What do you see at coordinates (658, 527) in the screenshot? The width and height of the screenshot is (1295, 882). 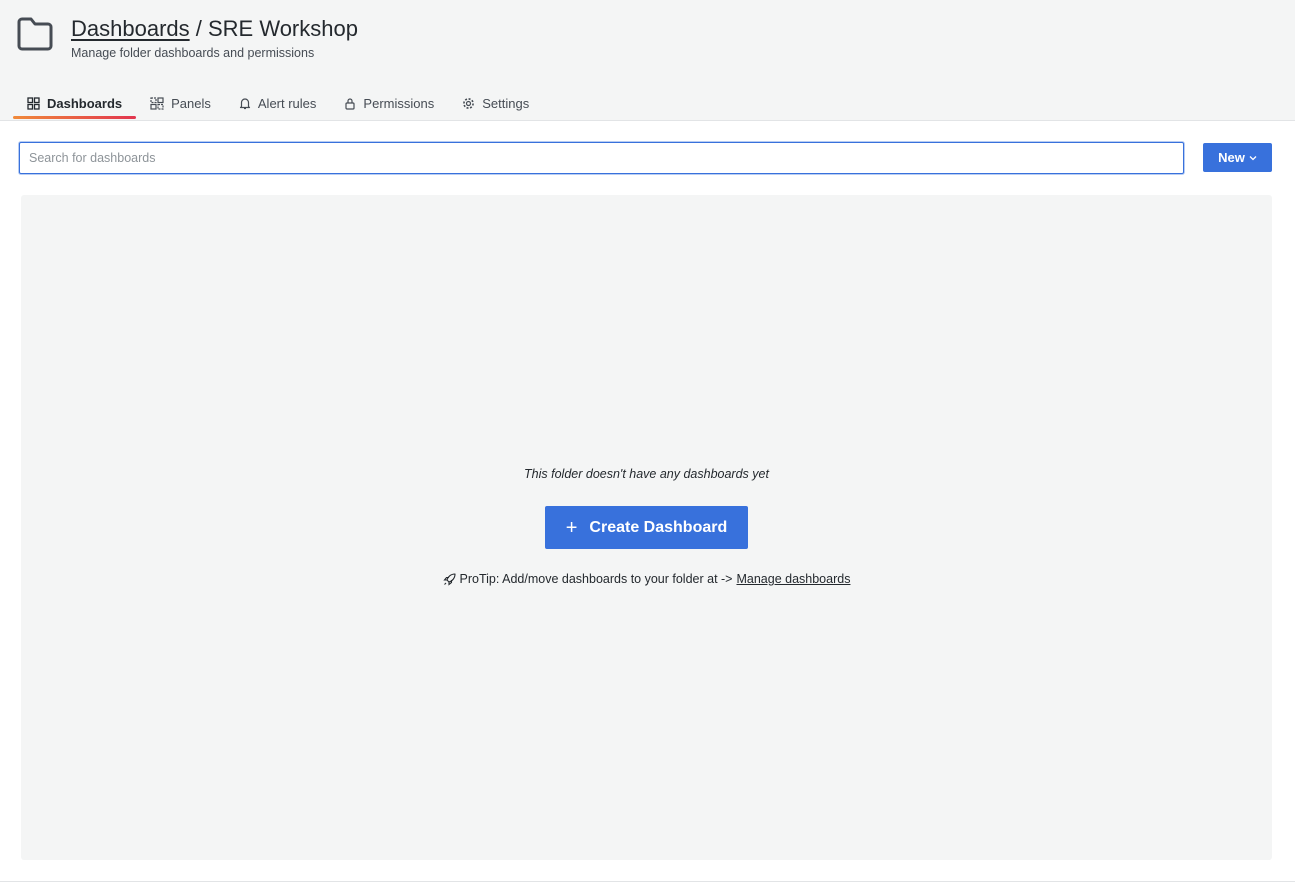 I see `create-dashboard-label: Create Dashboard` at bounding box center [658, 527].